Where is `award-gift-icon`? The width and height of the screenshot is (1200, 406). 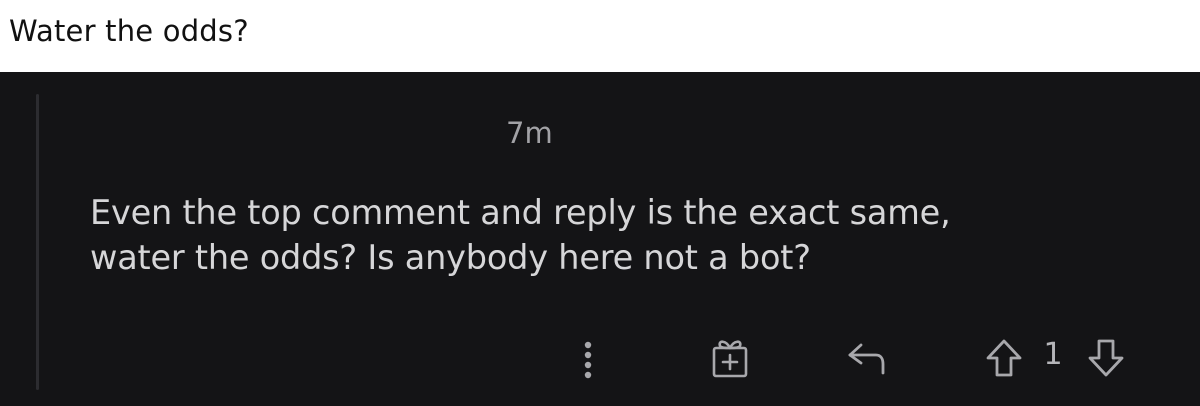 award-gift-icon is located at coordinates (730, 358).